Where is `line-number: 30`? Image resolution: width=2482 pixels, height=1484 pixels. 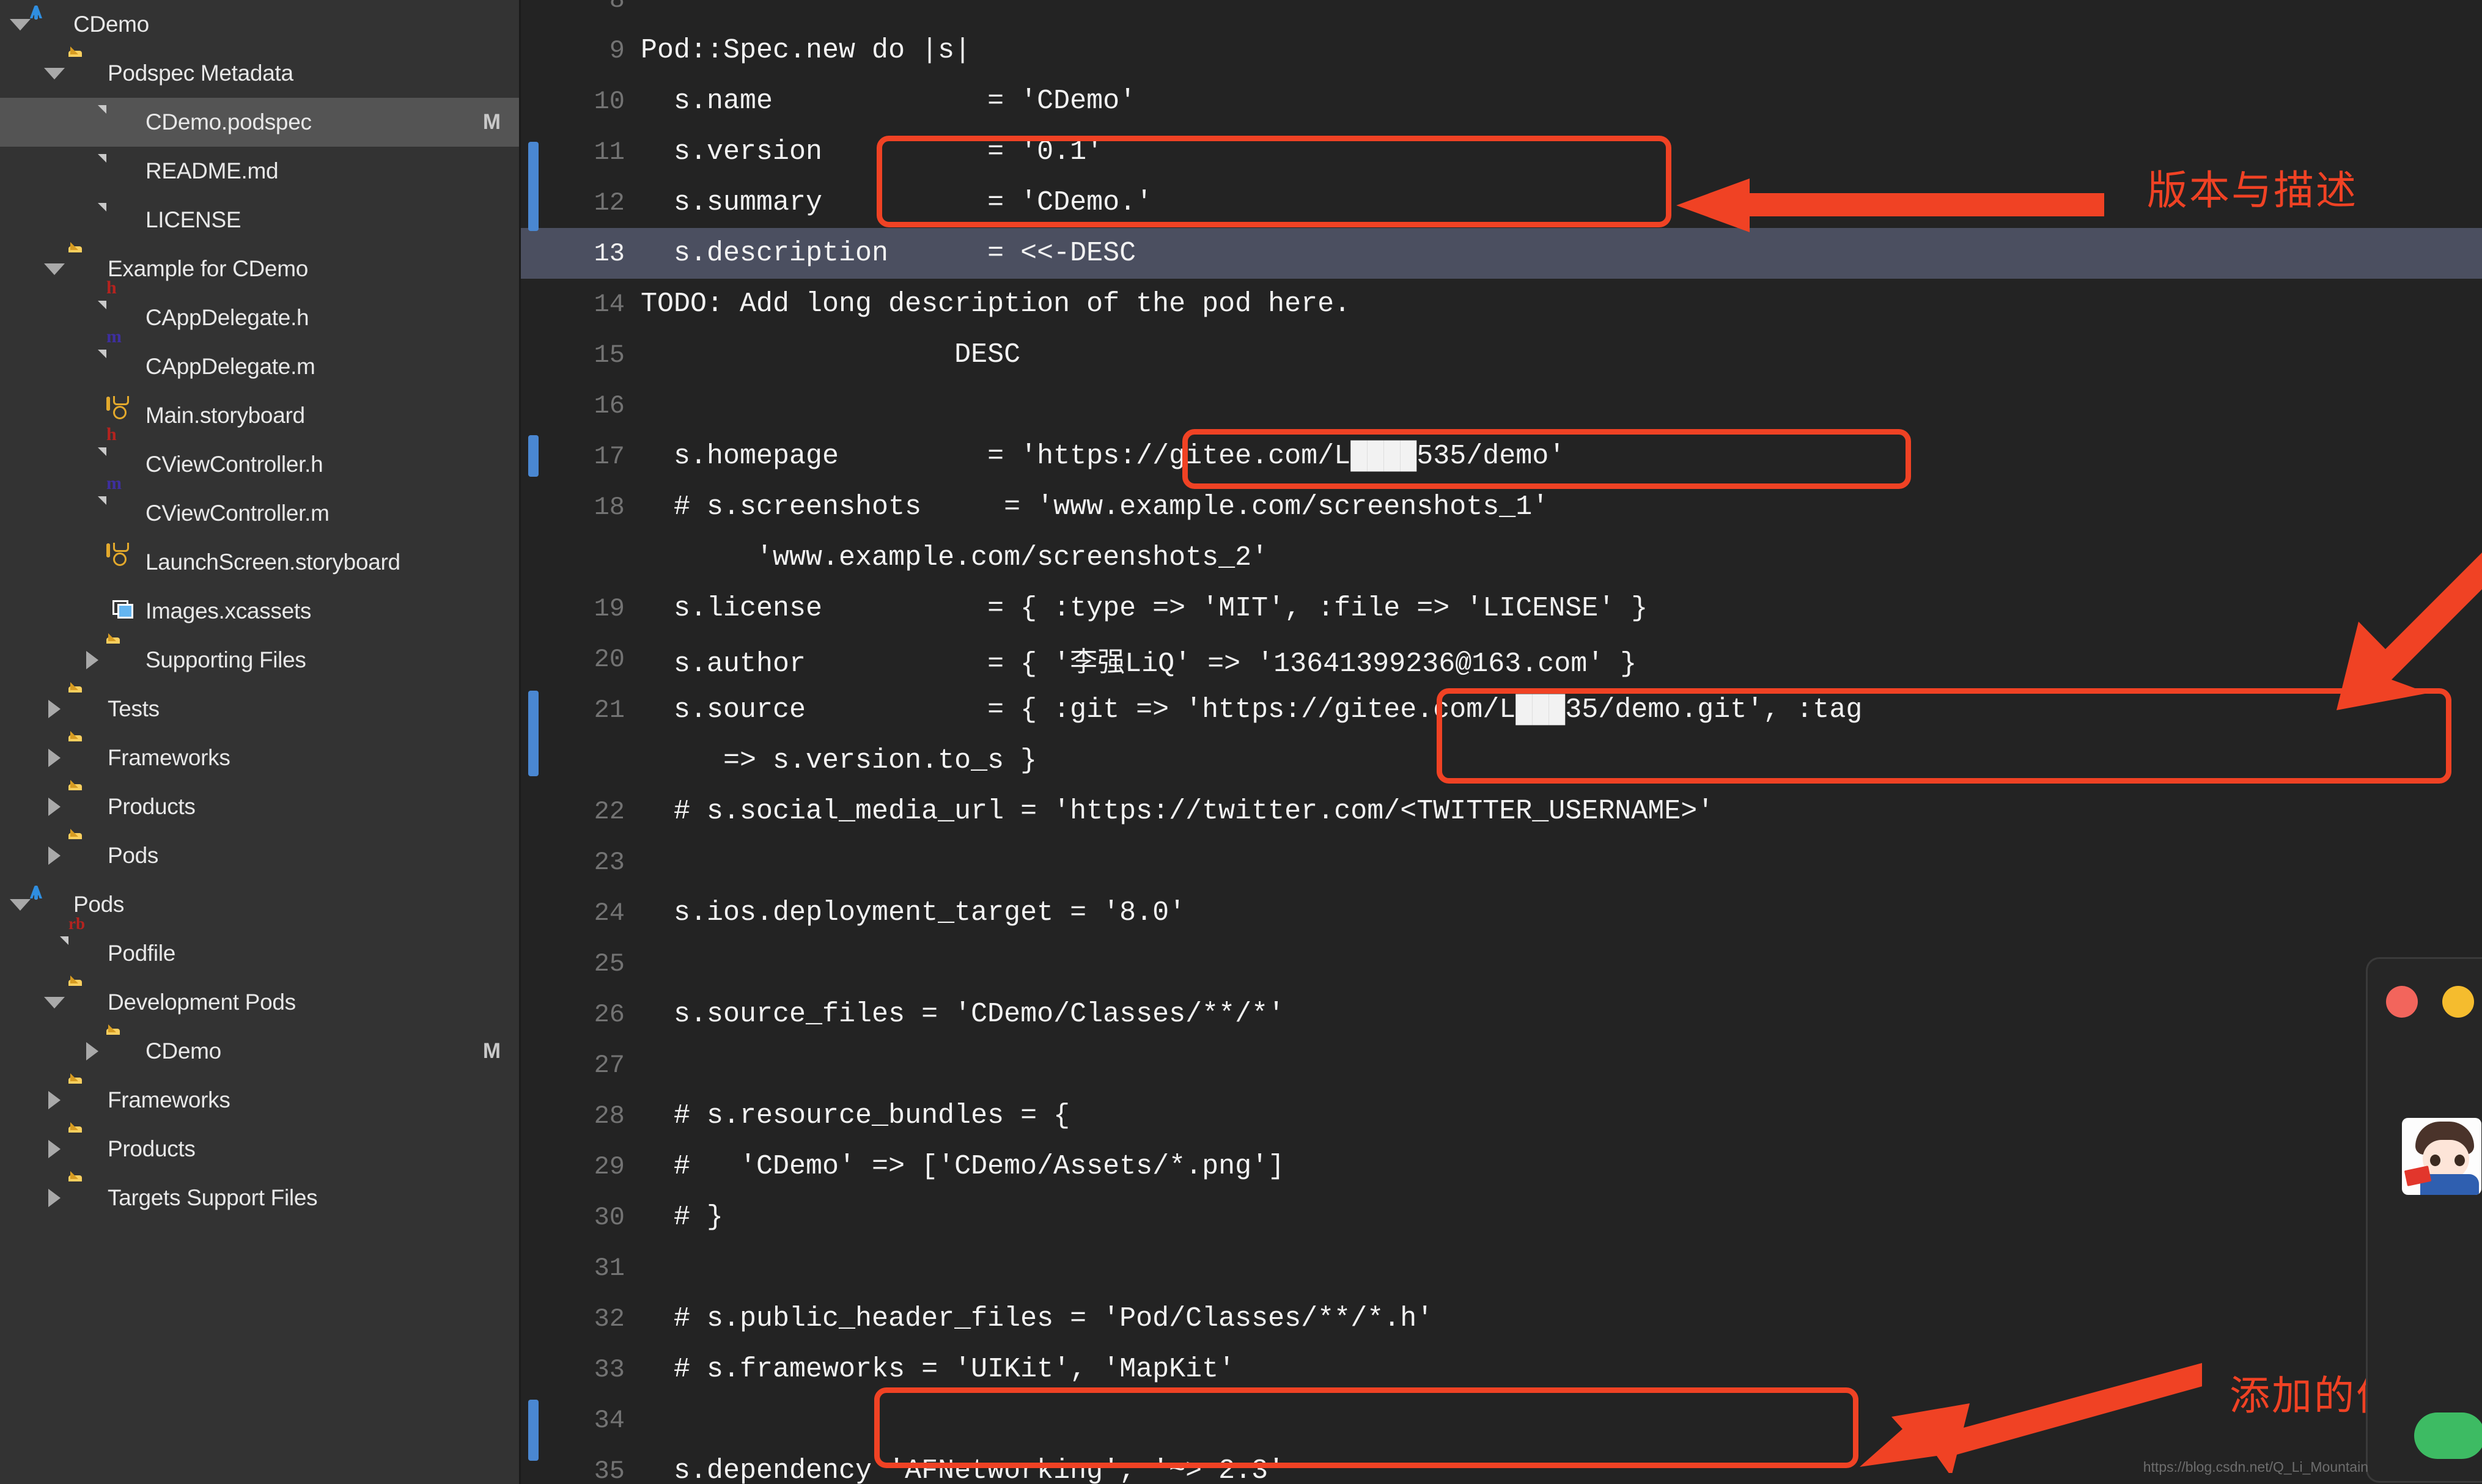
line-number: 30 is located at coordinates (609, 1217).